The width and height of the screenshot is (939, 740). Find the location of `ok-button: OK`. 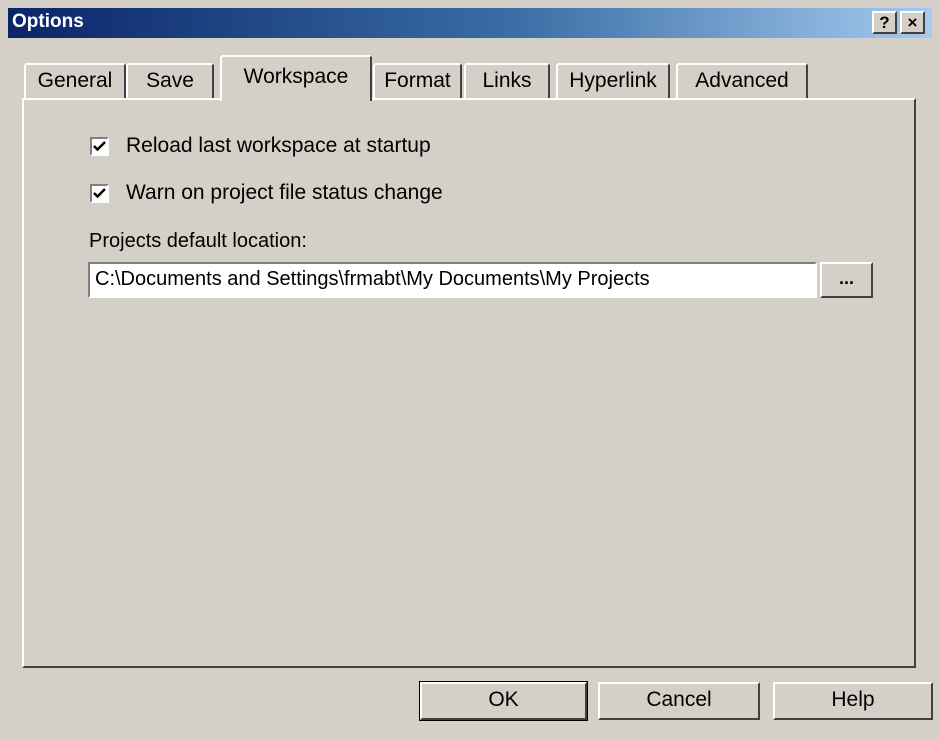

ok-button: OK is located at coordinates (503, 701).